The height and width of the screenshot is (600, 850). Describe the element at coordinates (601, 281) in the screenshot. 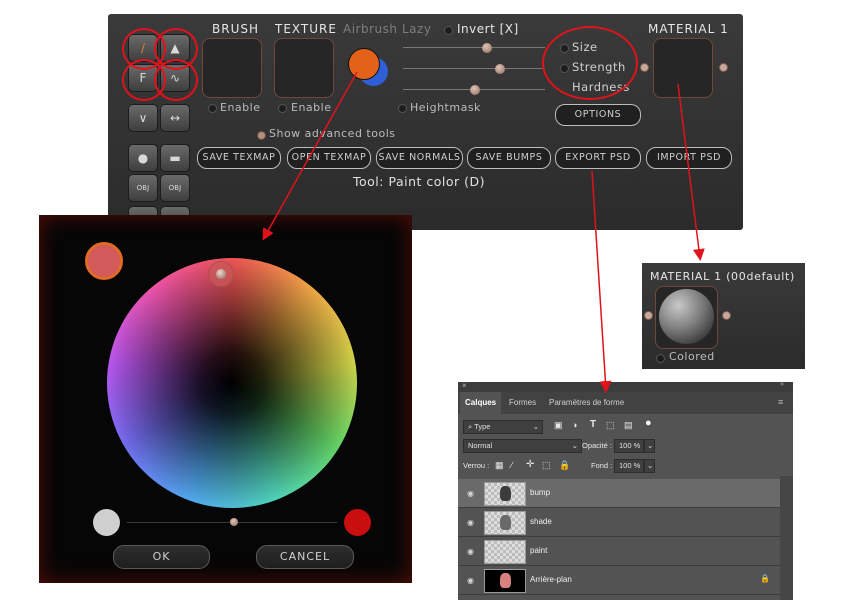

I see `arrow-to-layers-panel` at that location.